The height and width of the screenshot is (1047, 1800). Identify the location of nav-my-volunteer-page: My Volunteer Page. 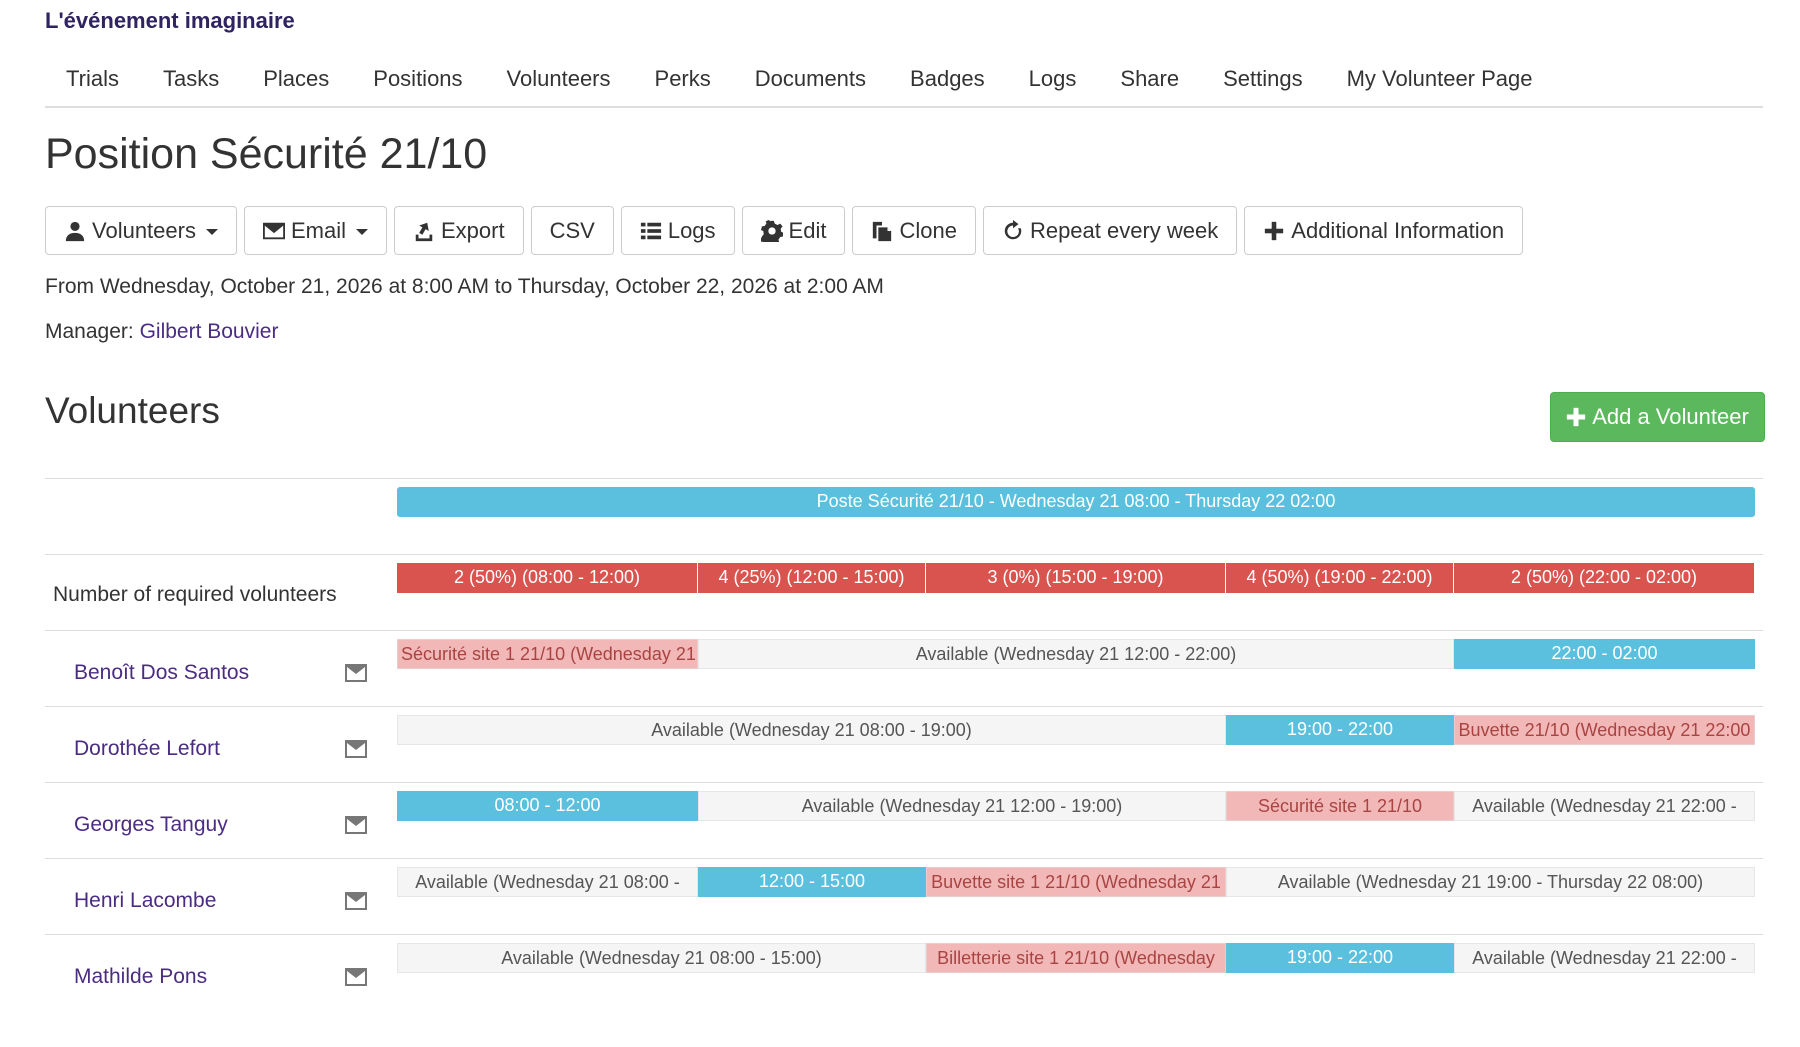
(1440, 79).